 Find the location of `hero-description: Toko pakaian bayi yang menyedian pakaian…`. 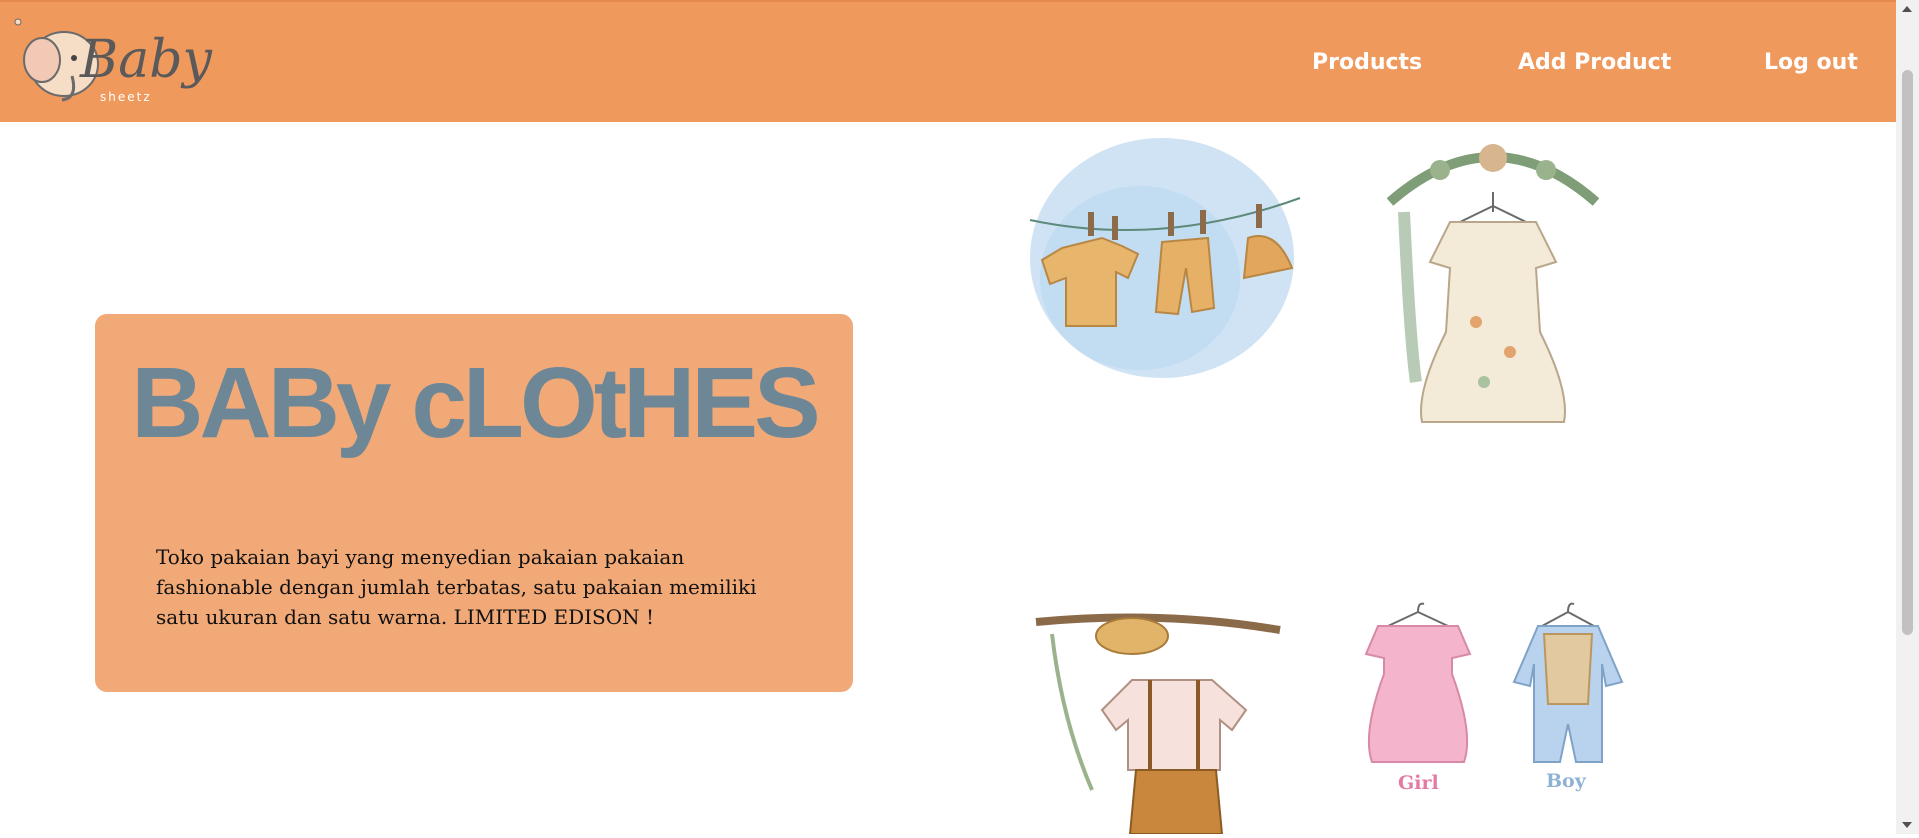

hero-description: Toko pakaian bayi yang menyedian pakaian… is located at coordinates (456, 587).